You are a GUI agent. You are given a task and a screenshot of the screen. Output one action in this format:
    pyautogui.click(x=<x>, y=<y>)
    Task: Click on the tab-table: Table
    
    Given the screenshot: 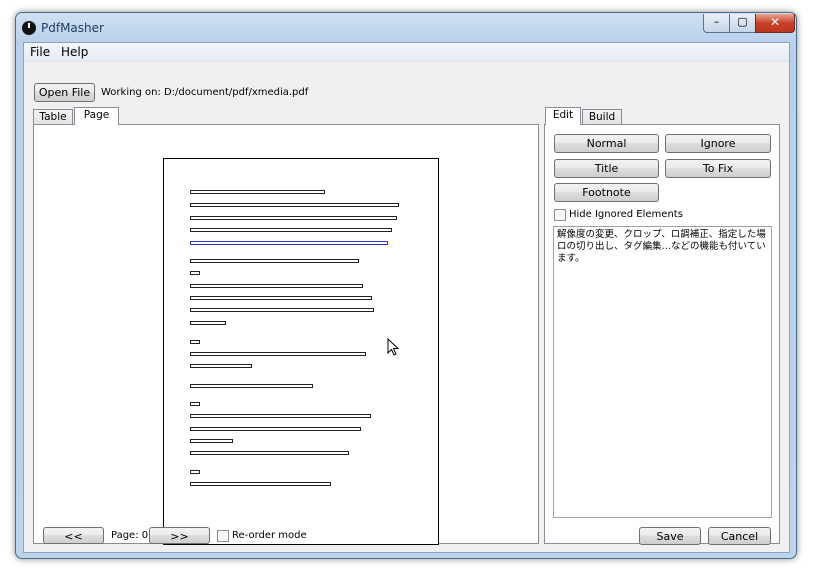 What is the action you would take?
    pyautogui.click(x=53, y=117)
    